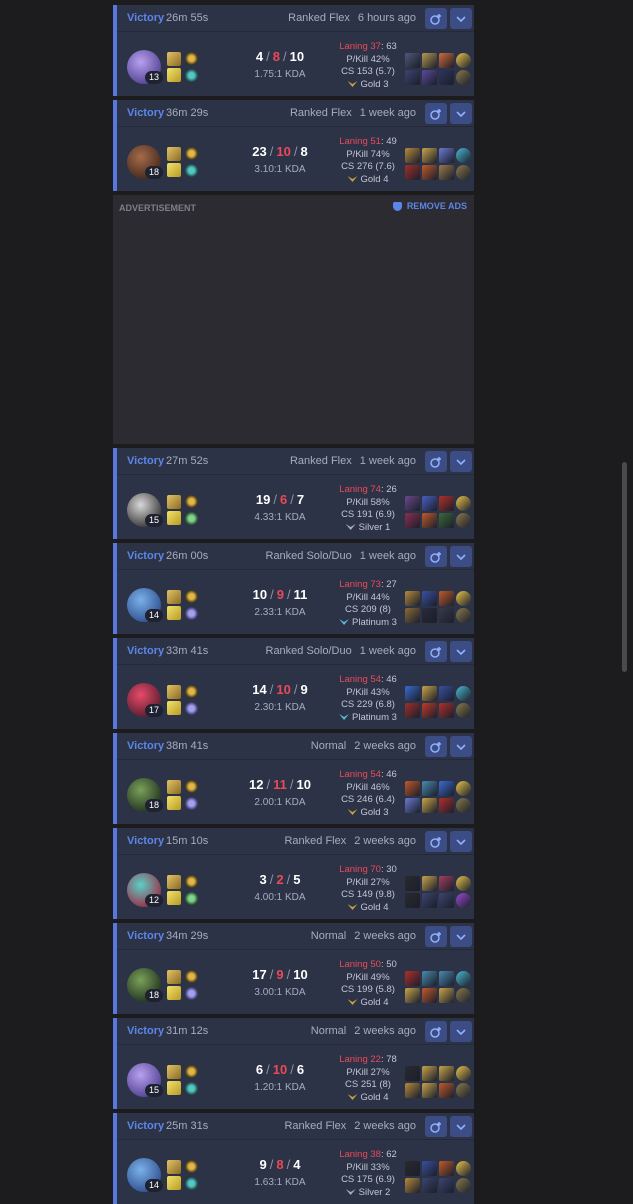 This screenshot has height=1204, width=633. Describe the element at coordinates (259, 689) in the screenshot. I see `kills: 14` at that location.